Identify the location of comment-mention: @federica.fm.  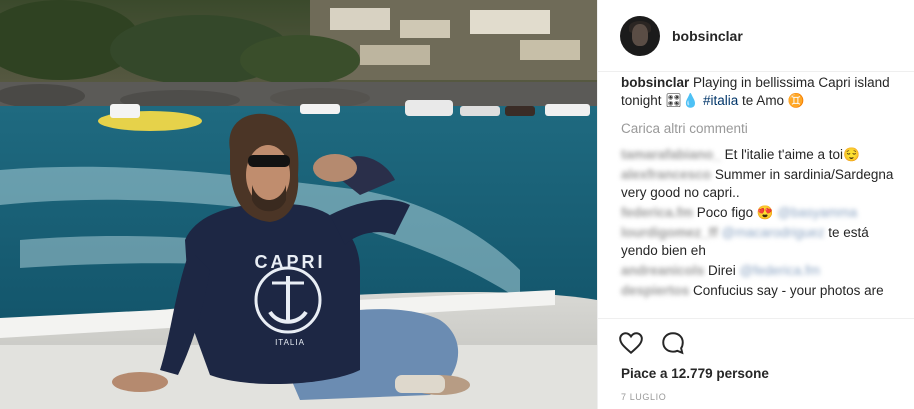
(780, 270).